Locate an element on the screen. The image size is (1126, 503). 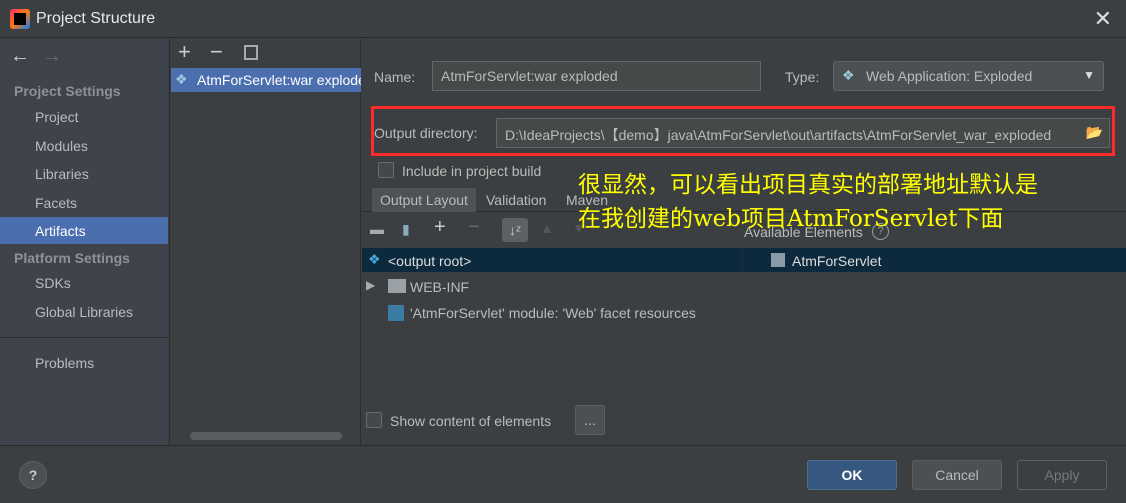
tree-row-web-inf: ▶ WEB-INF is located at coordinates (552, 286).